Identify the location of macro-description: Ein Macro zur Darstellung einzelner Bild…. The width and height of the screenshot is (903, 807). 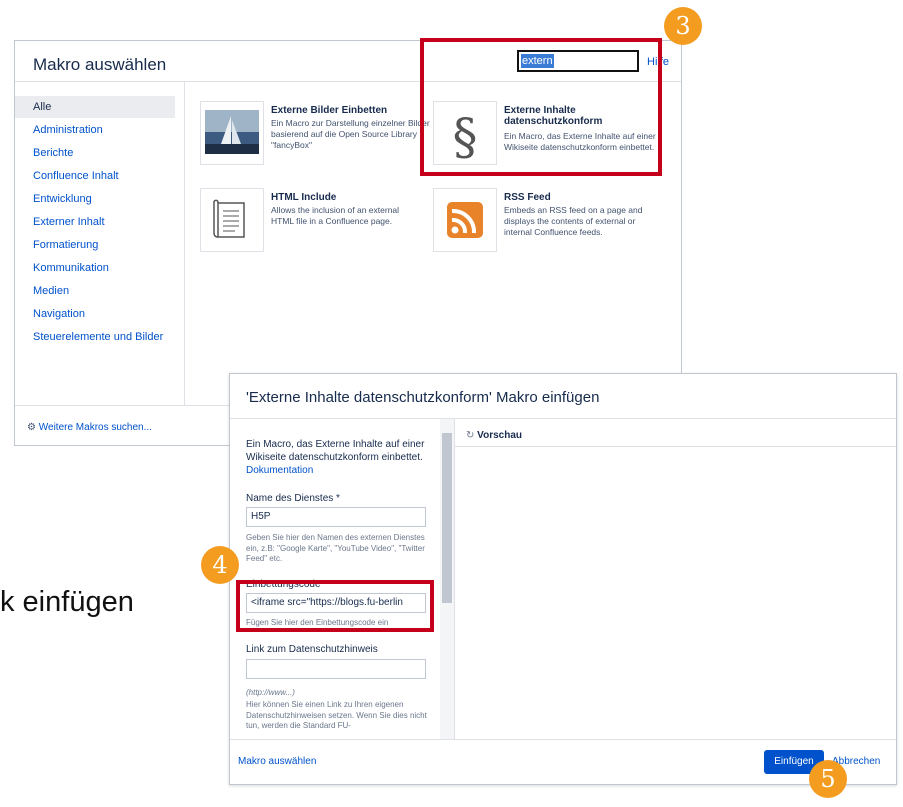
(350, 134).